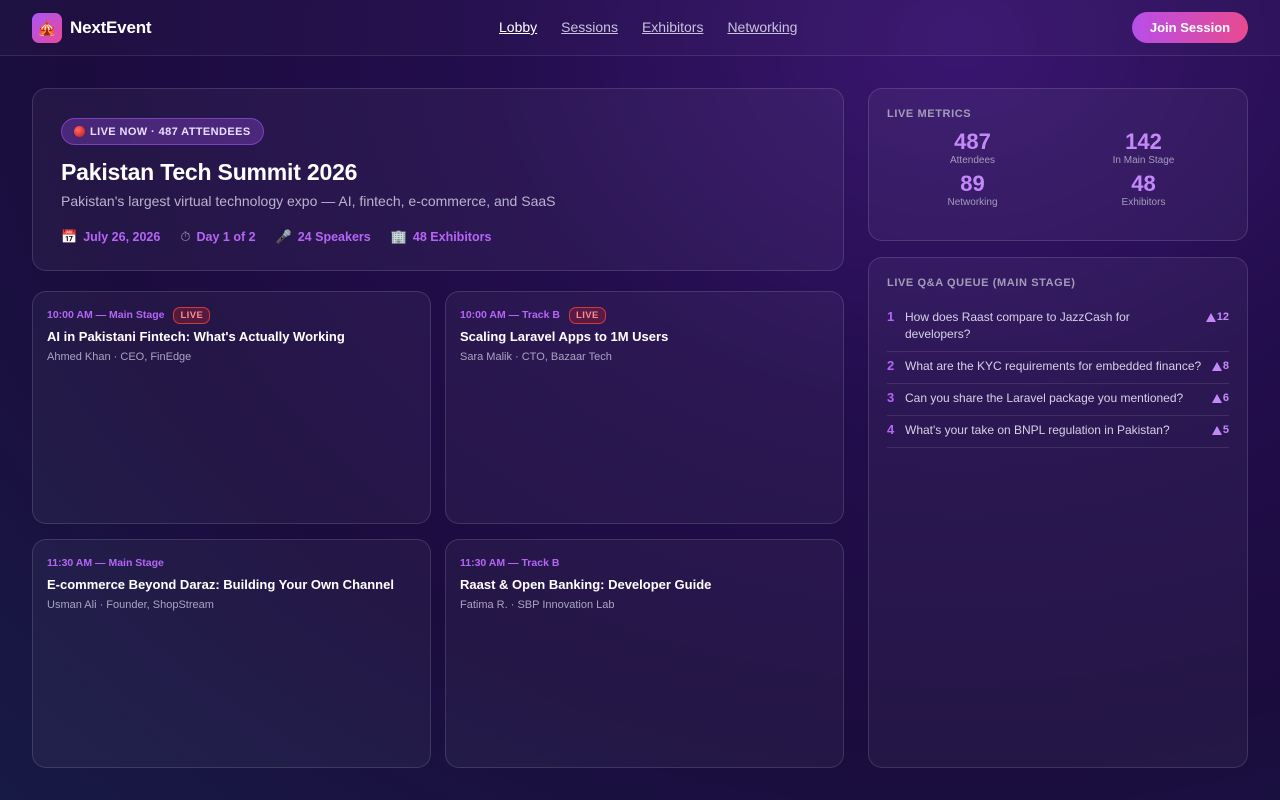 This screenshot has height=800, width=1280. Describe the element at coordinates (283, 236) in the screenshot. I see `microphone-icon: 🎤` at that location.